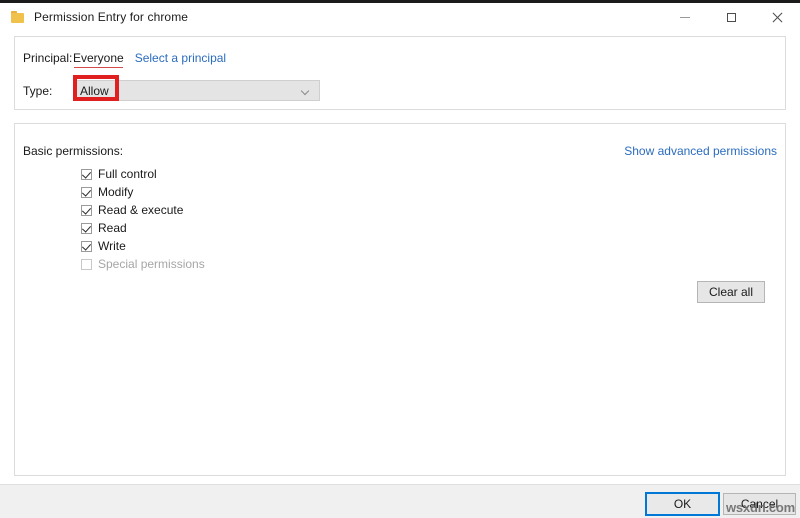  What do you see at coordinates (731, 17) in the screenshot?
I see `maximize-icon` at bounding box center [731, 17].